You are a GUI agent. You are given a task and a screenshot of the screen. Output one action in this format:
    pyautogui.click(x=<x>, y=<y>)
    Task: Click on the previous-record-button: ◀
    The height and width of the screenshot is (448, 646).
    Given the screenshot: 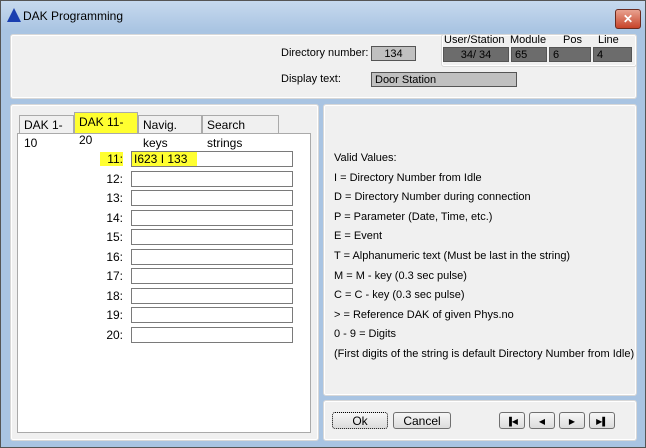 What is the action you would take?
    pyautogui.click(x=542, y=420)
    